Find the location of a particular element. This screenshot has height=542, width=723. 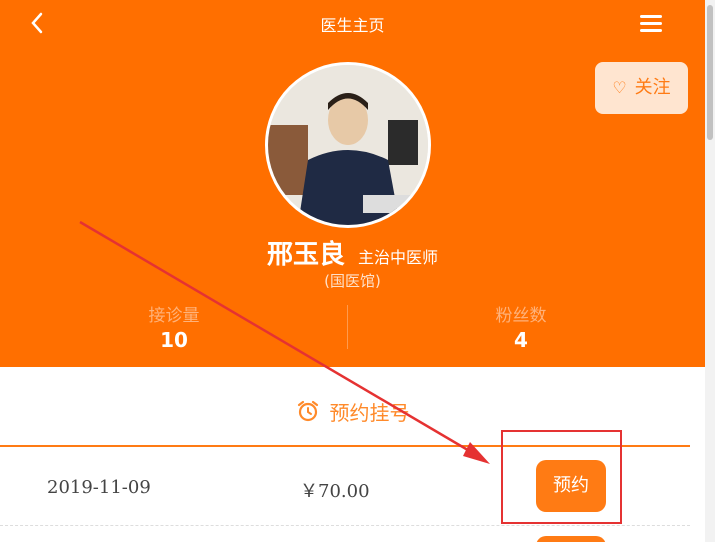

booking-title-text: 预约挂号 is located at coordinates (369, 413).